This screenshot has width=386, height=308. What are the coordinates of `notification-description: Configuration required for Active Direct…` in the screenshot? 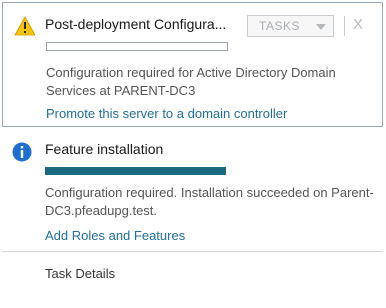 It's located at (191, 81).